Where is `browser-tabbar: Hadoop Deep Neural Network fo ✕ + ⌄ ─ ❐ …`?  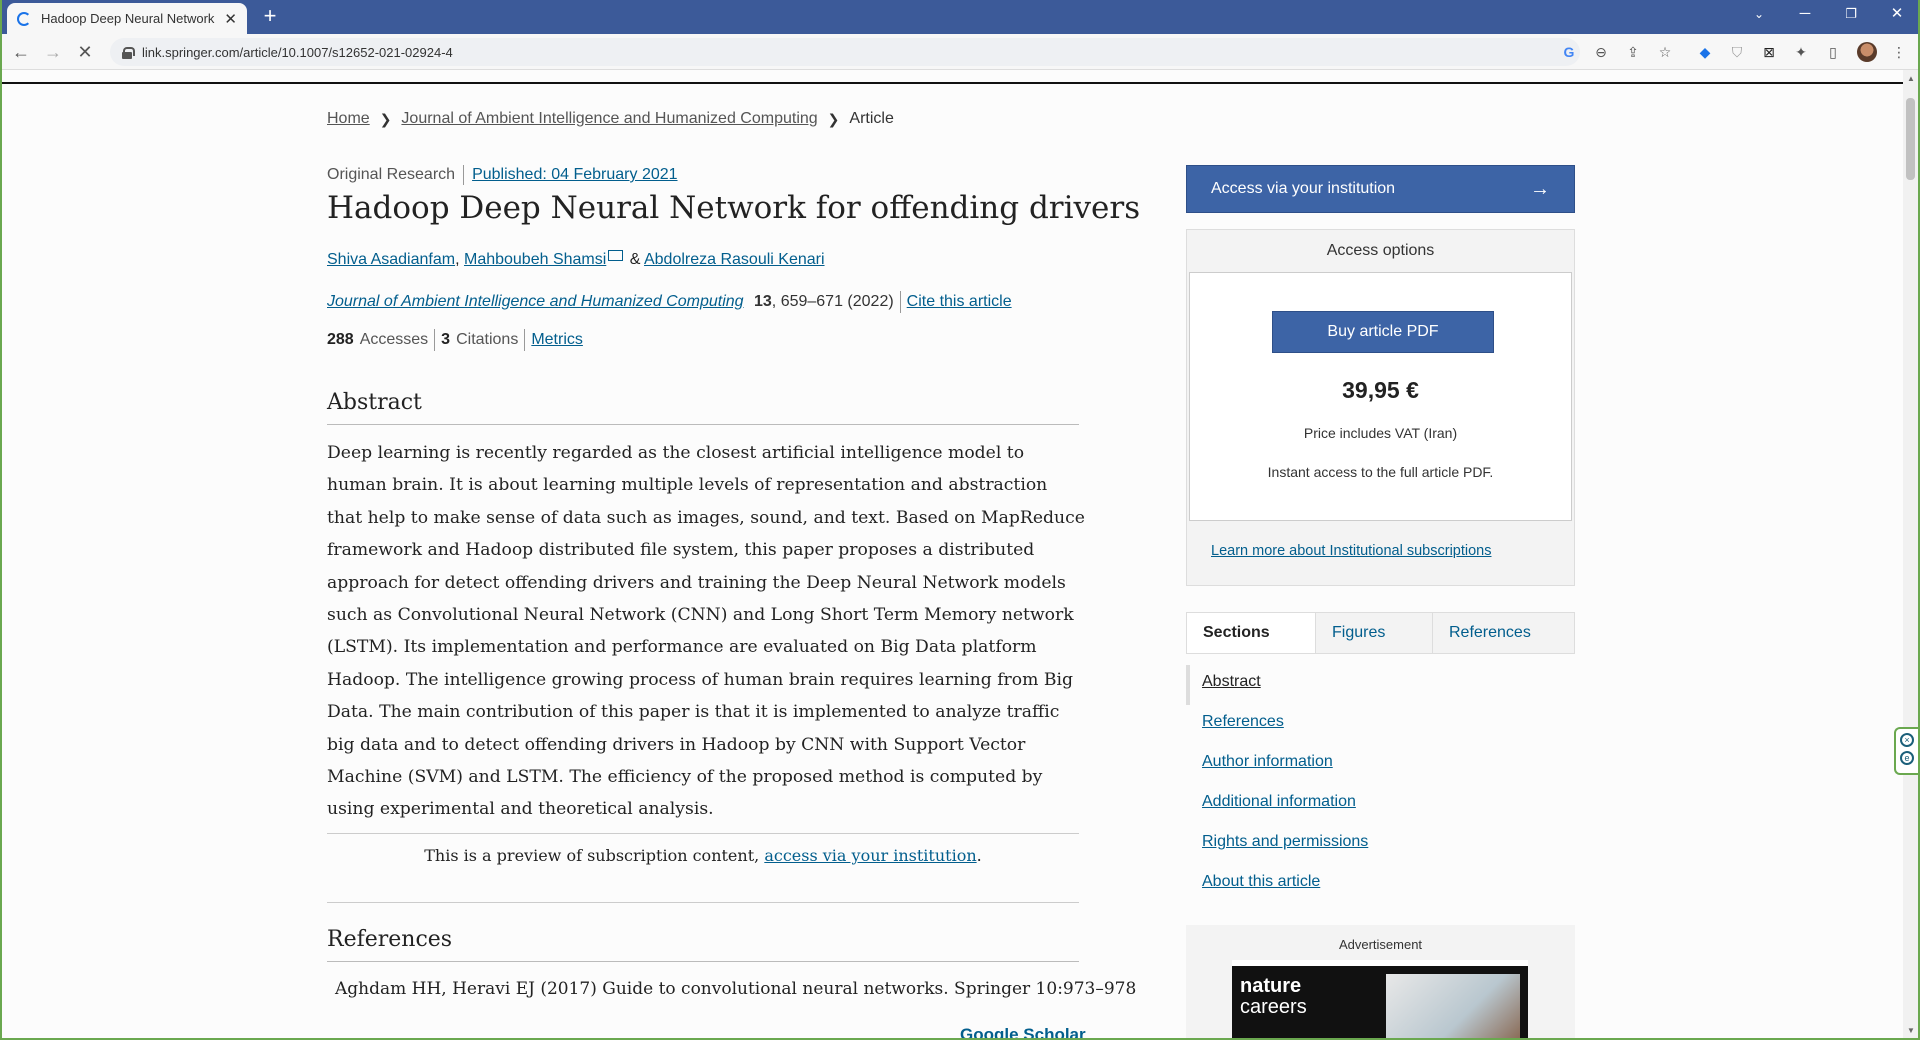
browser-tabbar: Hadoop Deep Neural Network fo ✕ + ⌄ ─ ❐ … is located at coordinates (960, 17).